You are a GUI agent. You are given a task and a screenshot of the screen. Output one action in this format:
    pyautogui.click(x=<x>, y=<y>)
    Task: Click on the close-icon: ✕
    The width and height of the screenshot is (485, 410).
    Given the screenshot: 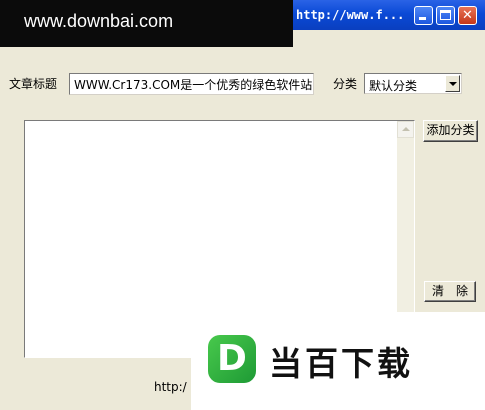 What is the action you would take?
    pyautogui.click(x=467, y=15)
    